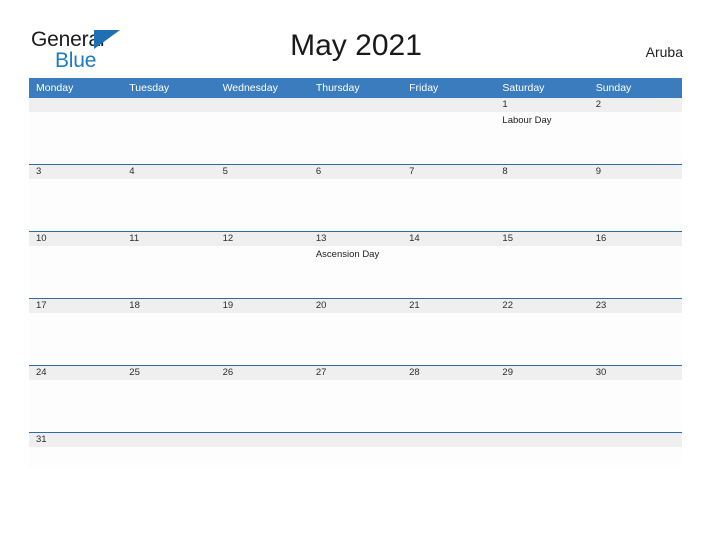  I want to click on page-title: May 2021, so click(356, 45).